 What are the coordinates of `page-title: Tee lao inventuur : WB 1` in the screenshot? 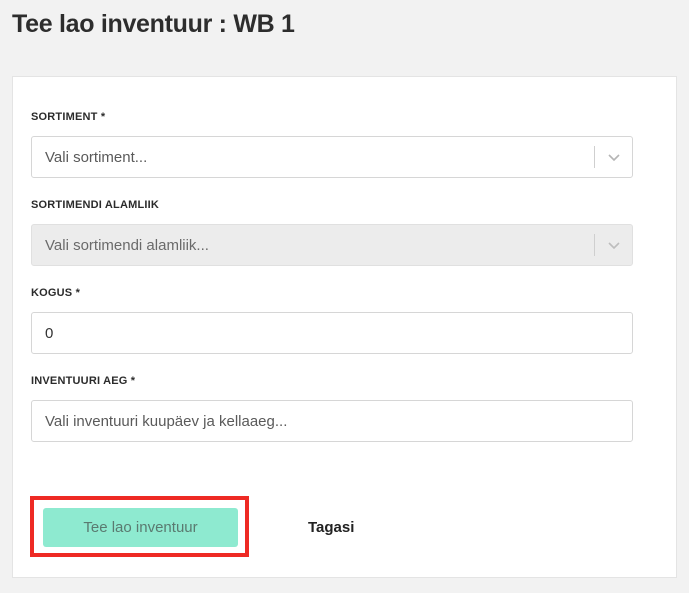 It's located at (153, 24).